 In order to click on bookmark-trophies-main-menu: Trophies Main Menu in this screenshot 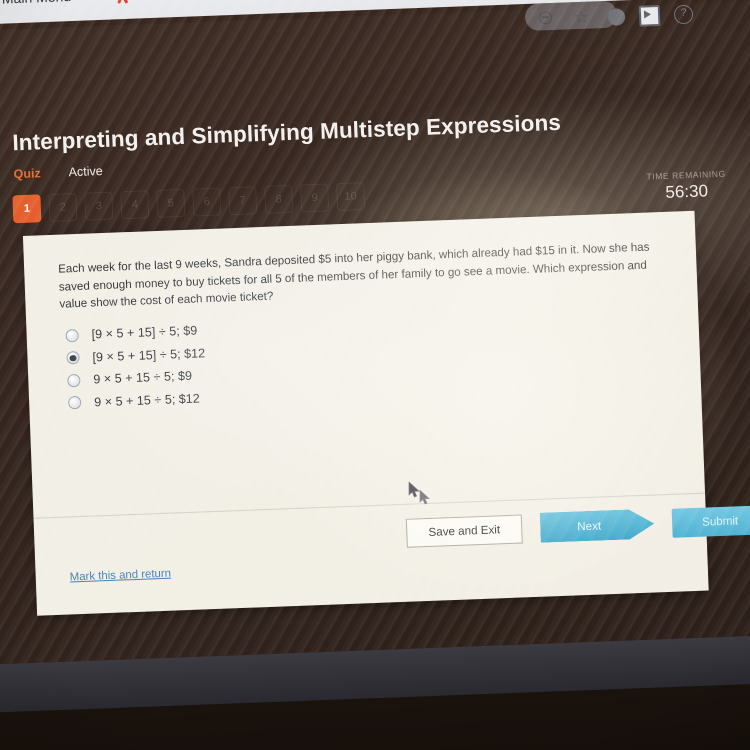, I will do `click(35, 5)`.